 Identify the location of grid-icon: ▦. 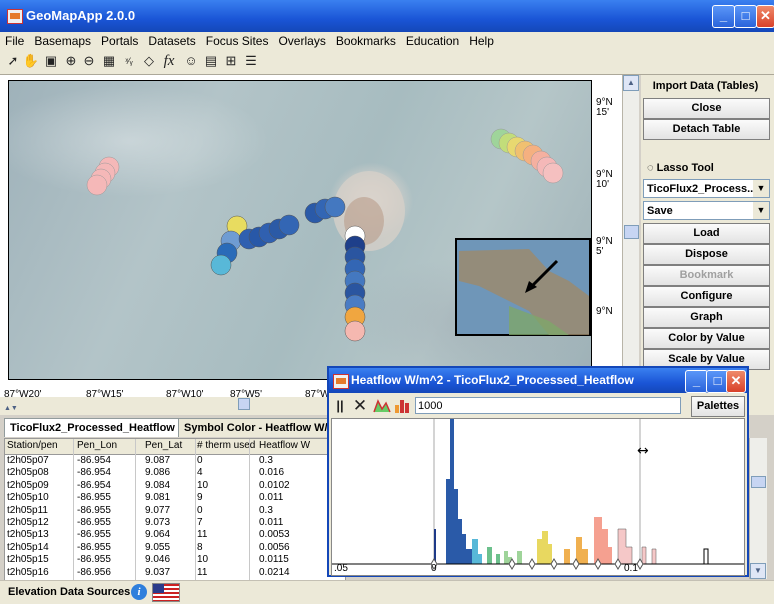
(109, 61).